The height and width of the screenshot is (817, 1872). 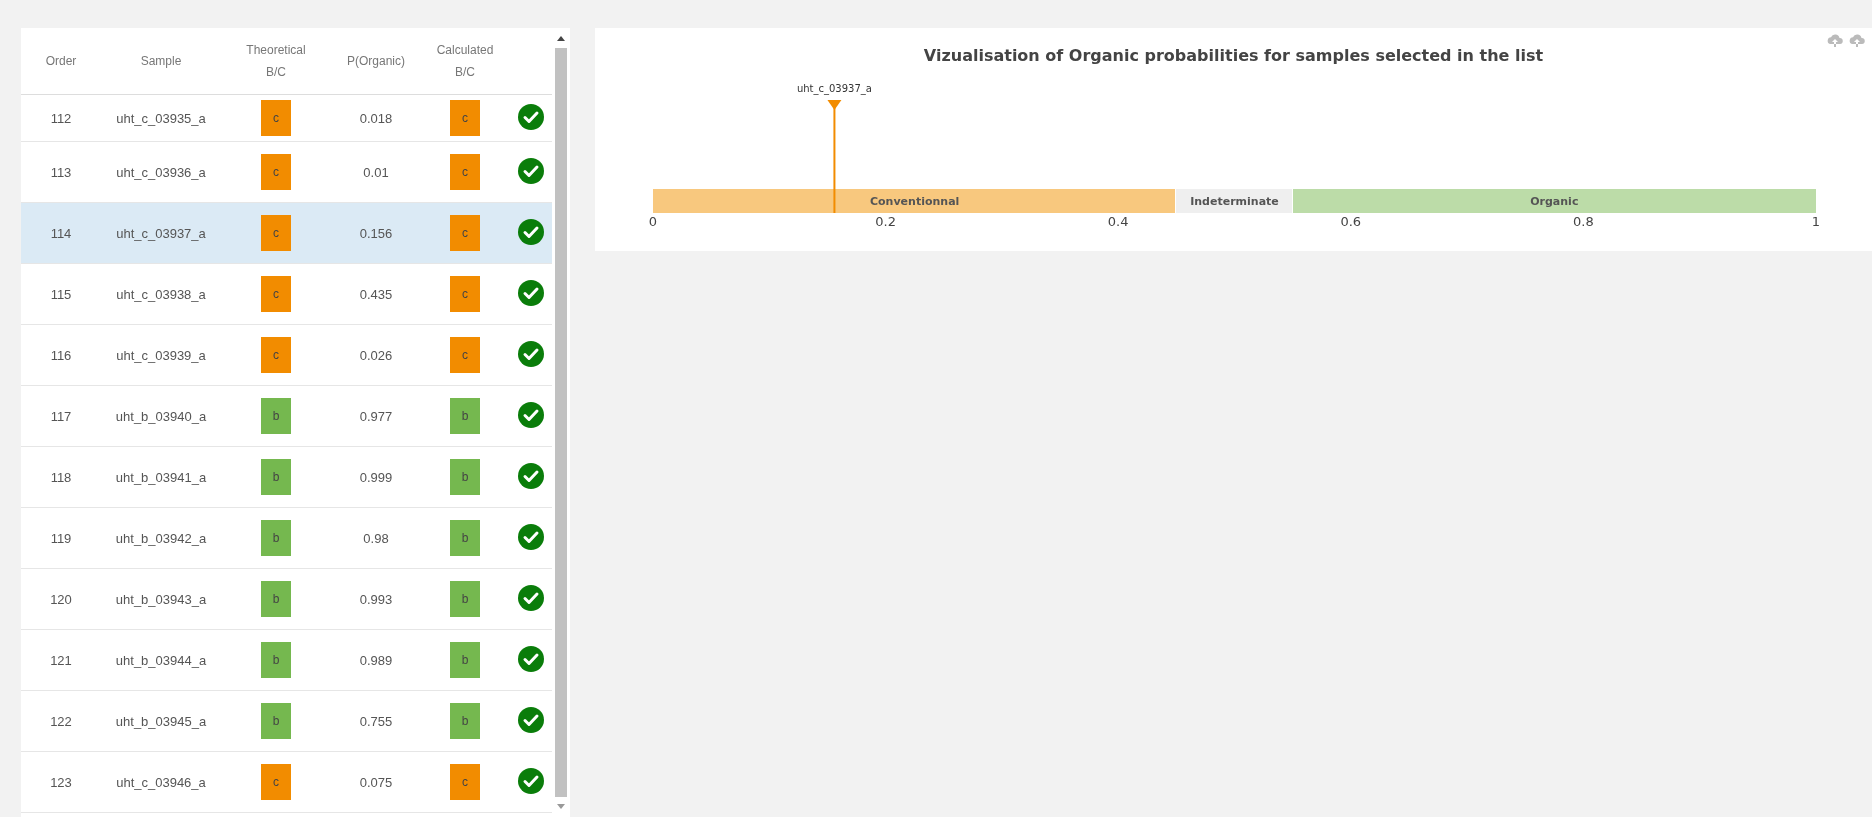 I want to click on table-cell: 122, so click(x=61, y=721).